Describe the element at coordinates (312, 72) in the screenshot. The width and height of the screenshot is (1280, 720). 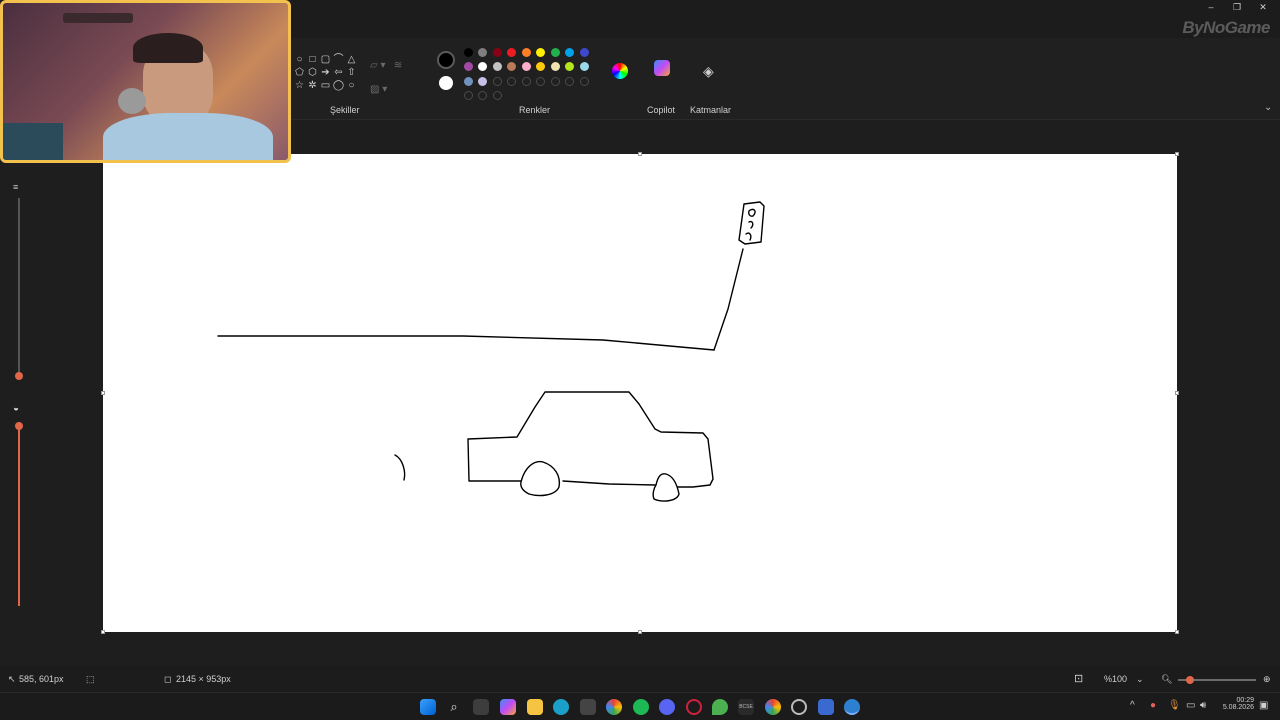
I see `shape-option: ⬡` at that location.